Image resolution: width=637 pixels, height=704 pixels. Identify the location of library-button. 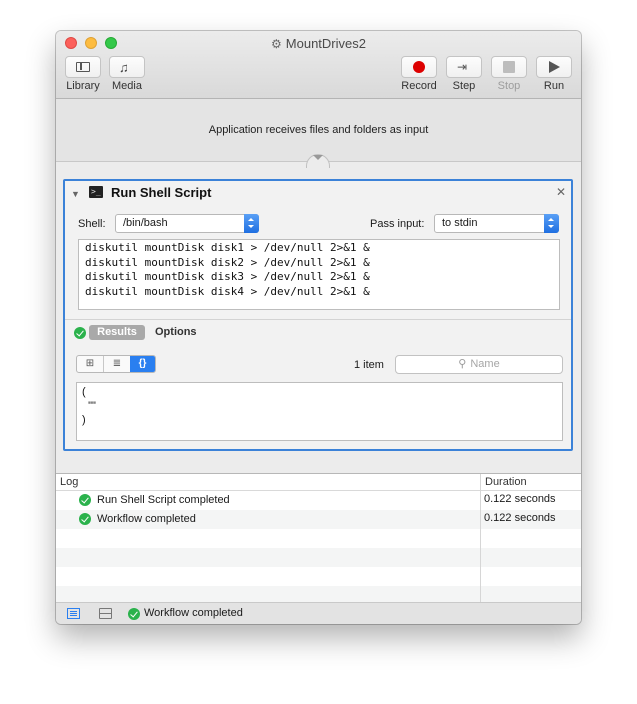
(83, 67).